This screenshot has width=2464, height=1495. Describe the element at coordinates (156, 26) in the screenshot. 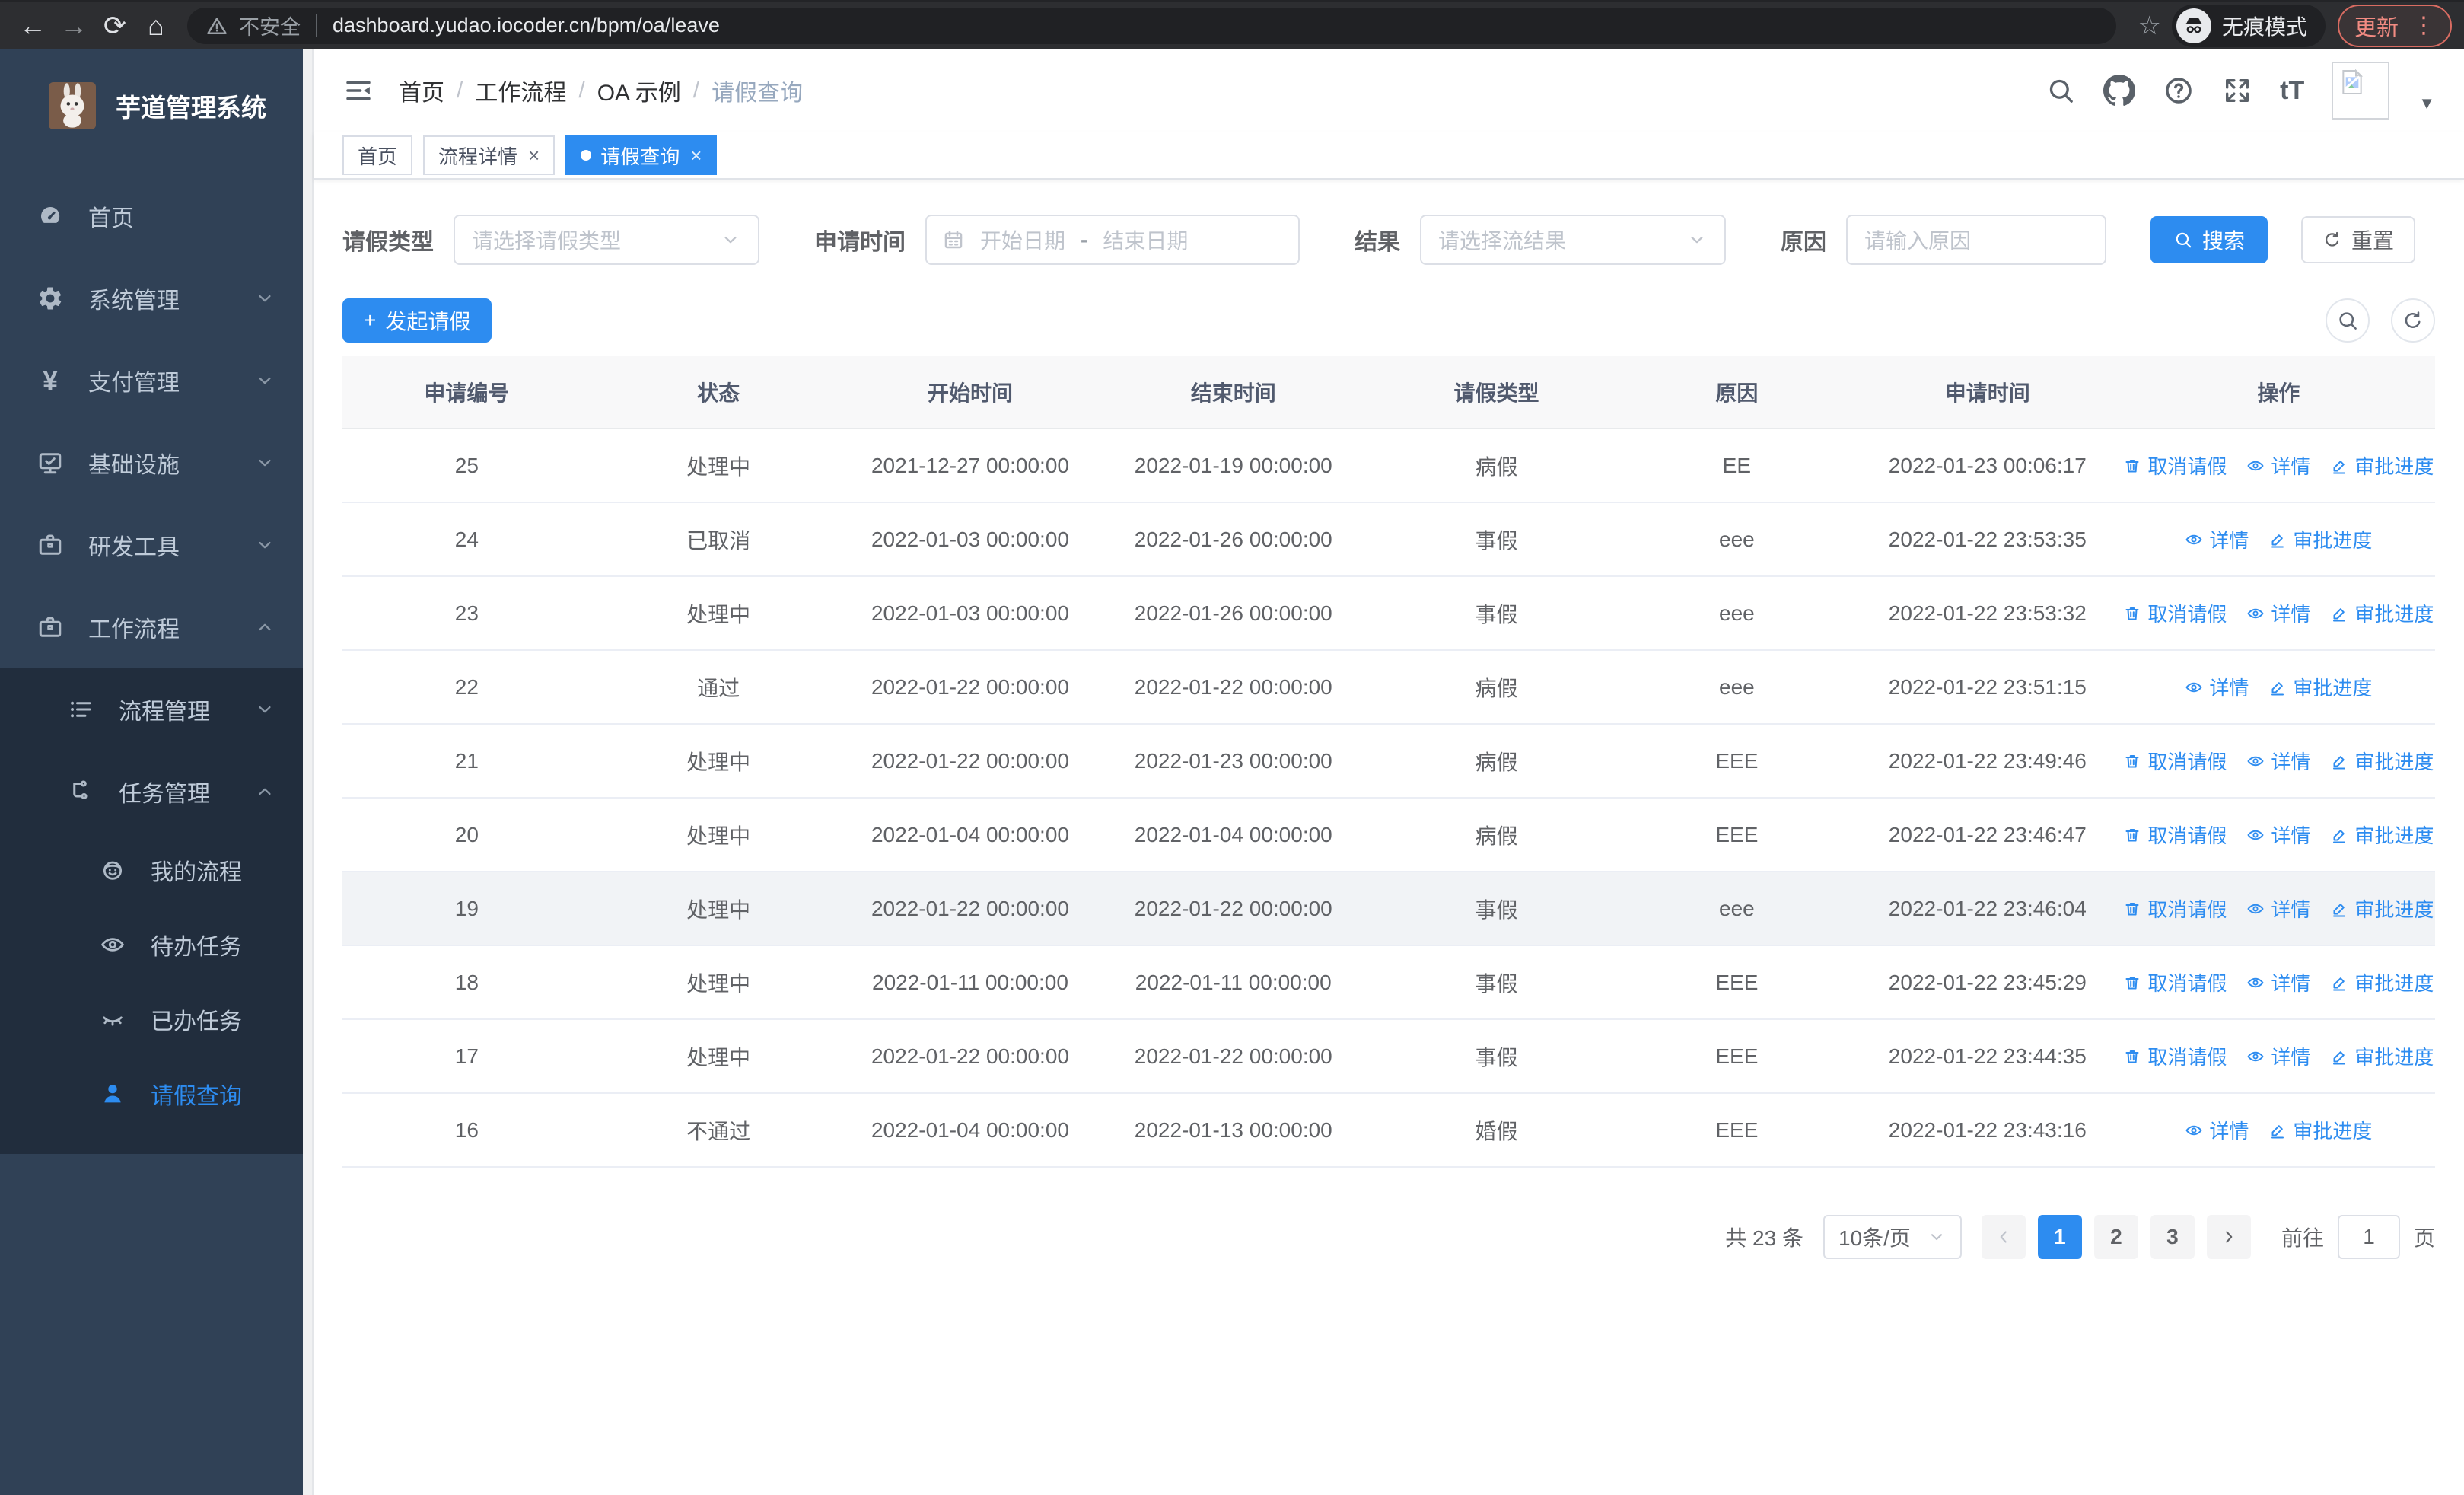

I see `browser-home-button: ⌂` at that location.